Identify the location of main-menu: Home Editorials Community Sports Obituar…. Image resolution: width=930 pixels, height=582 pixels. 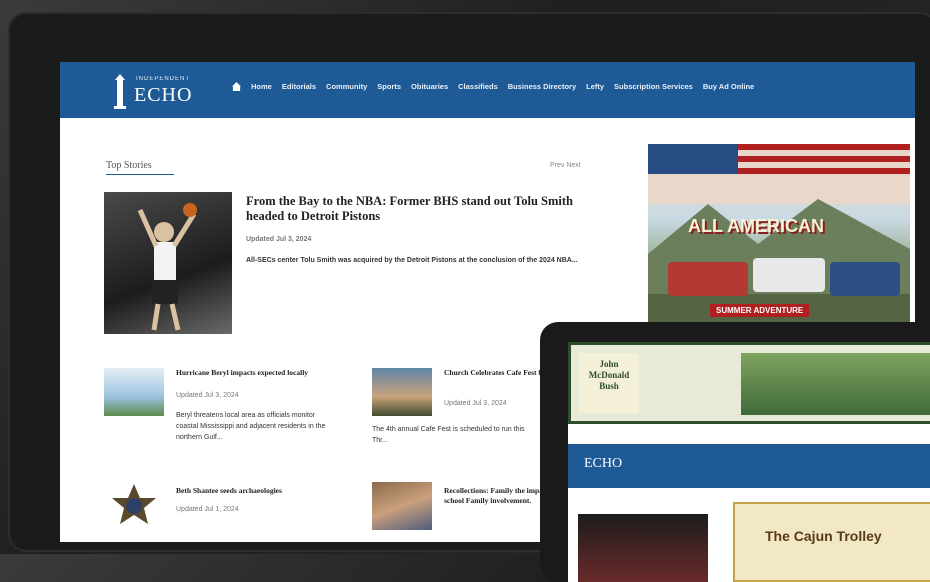
(493, 86).